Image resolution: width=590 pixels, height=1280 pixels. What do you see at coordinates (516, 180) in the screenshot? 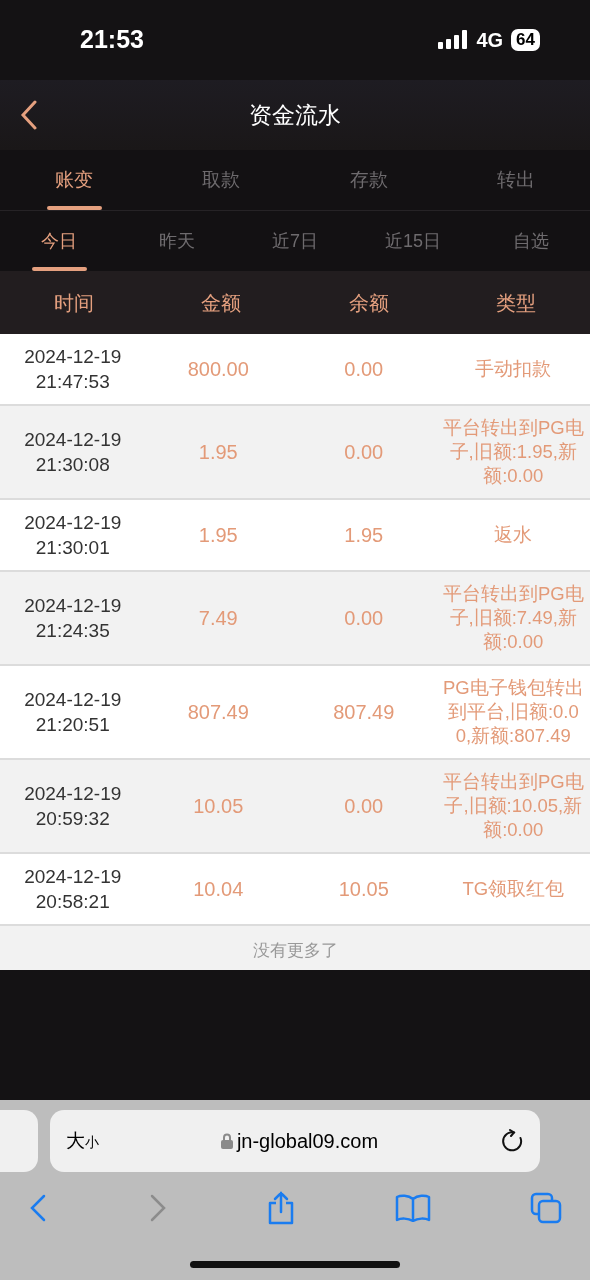
I see `tab: 转出` at bounding box center [516, 180].